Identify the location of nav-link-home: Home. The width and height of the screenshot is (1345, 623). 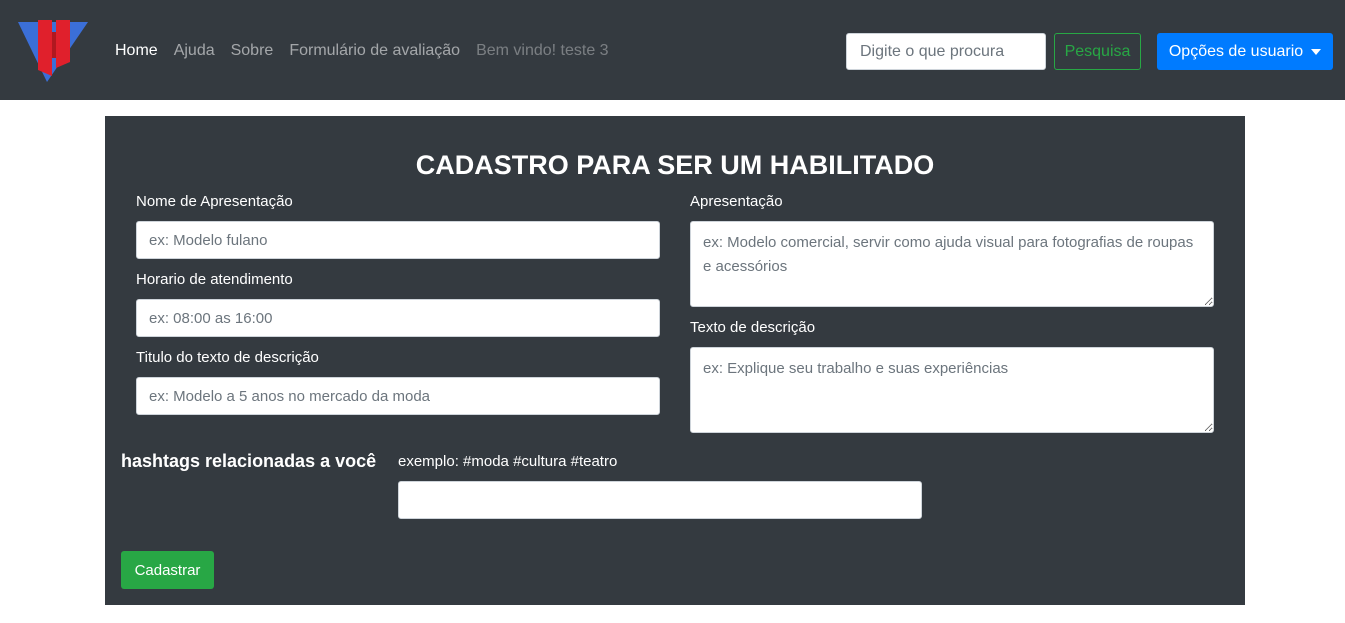
(136, 51).